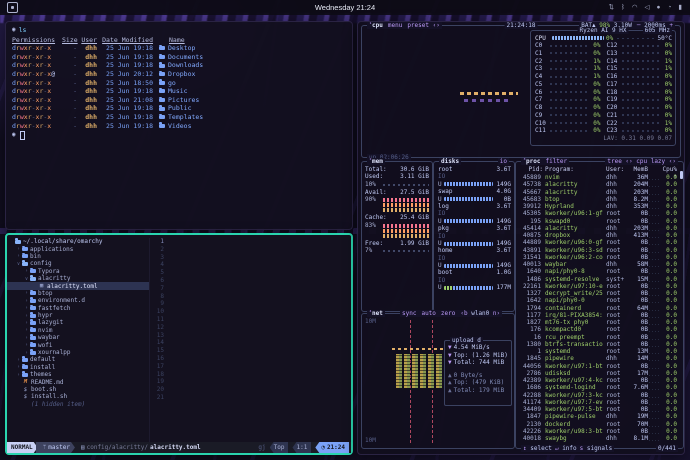  Describe the element at coordinates (600, 221) in the screenshot. I see `process-row: 195 kswapd0 root 0B 0.0` at that location.